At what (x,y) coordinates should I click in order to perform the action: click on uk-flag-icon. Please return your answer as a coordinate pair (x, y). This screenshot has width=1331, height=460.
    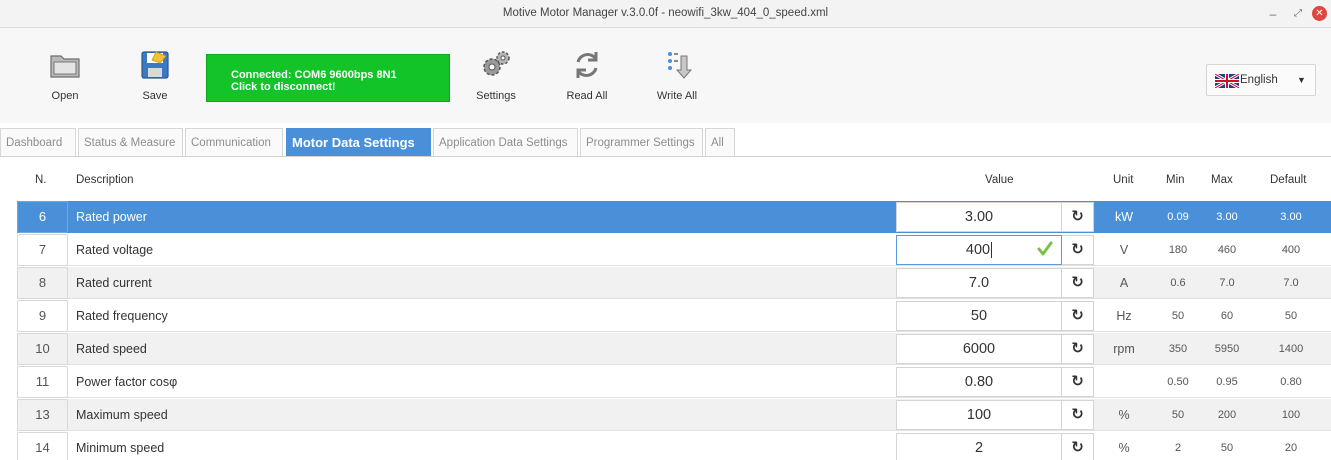
    Looking at the image, I should click on (1227, 81).